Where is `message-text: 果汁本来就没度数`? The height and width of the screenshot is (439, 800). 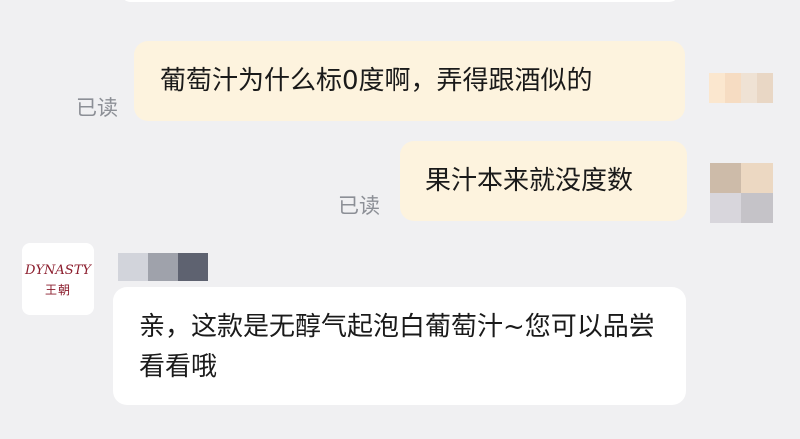 message-text: 果汁本来就没度数 is located at coordinates (529, 181).